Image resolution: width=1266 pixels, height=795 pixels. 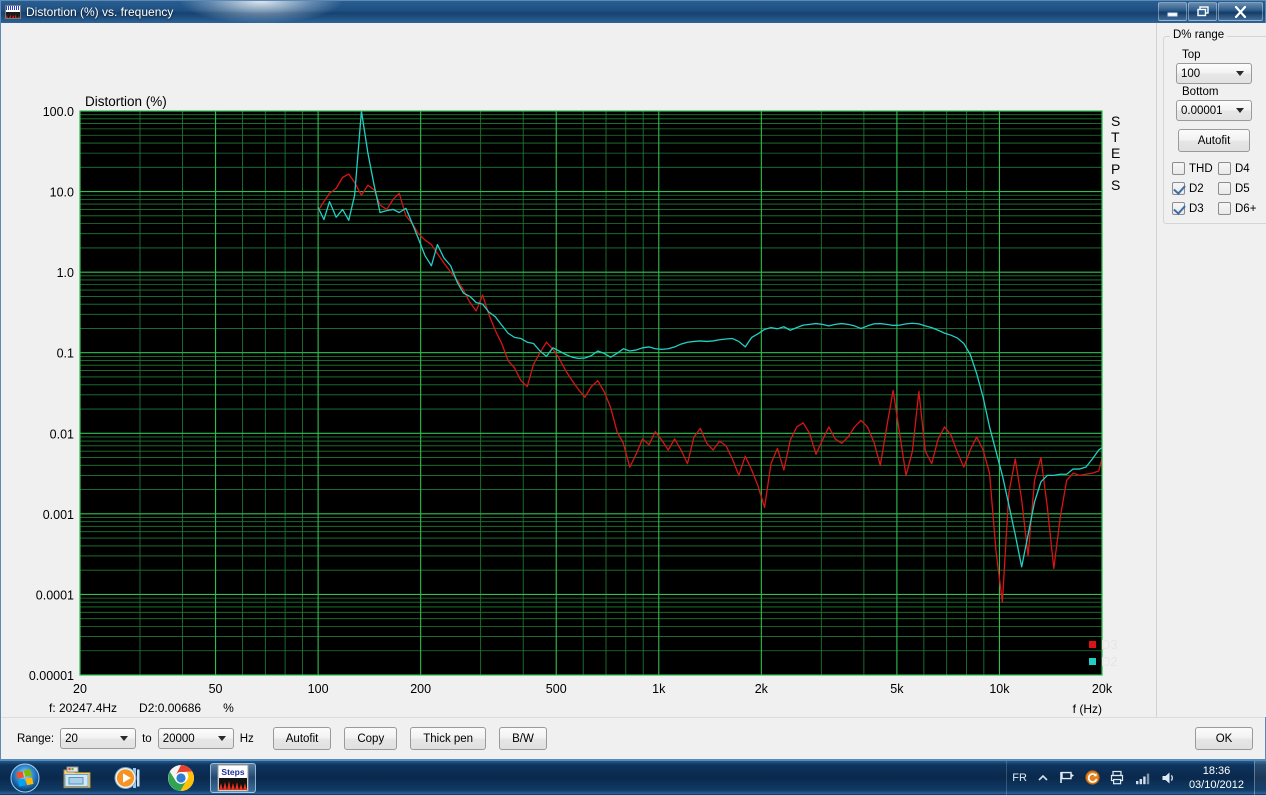 I want to click on taskbar-item-steps: Steps, so click(x=233, y=778).